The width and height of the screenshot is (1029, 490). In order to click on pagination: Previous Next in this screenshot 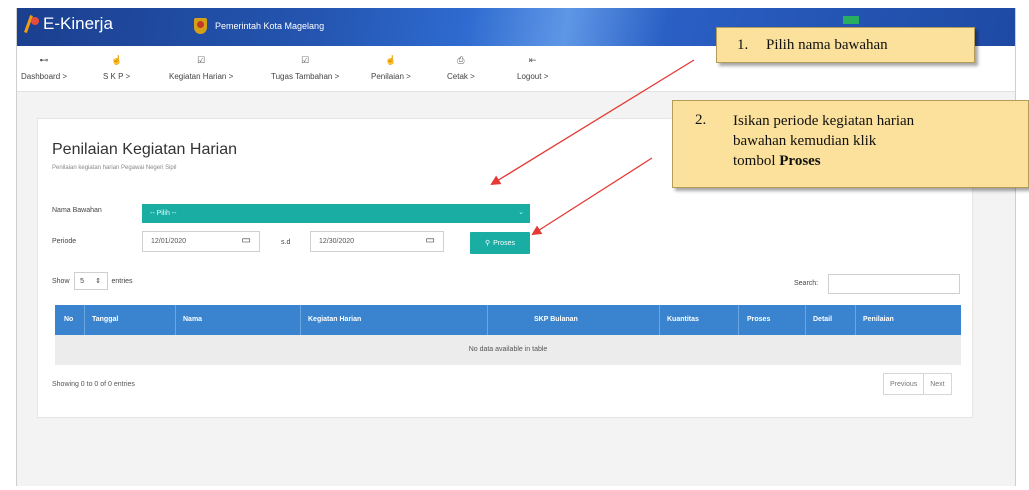, I will do `click(917, 384)`.